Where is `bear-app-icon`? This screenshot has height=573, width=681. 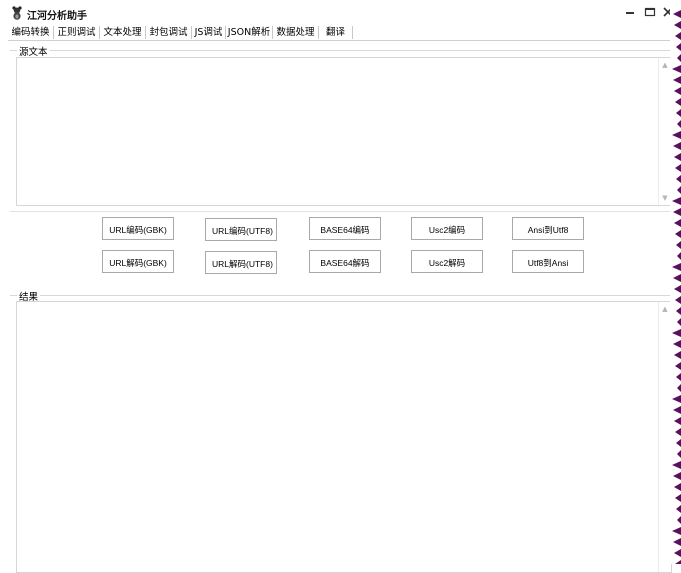
bear-app-icon is located at coordinates (17, 13).